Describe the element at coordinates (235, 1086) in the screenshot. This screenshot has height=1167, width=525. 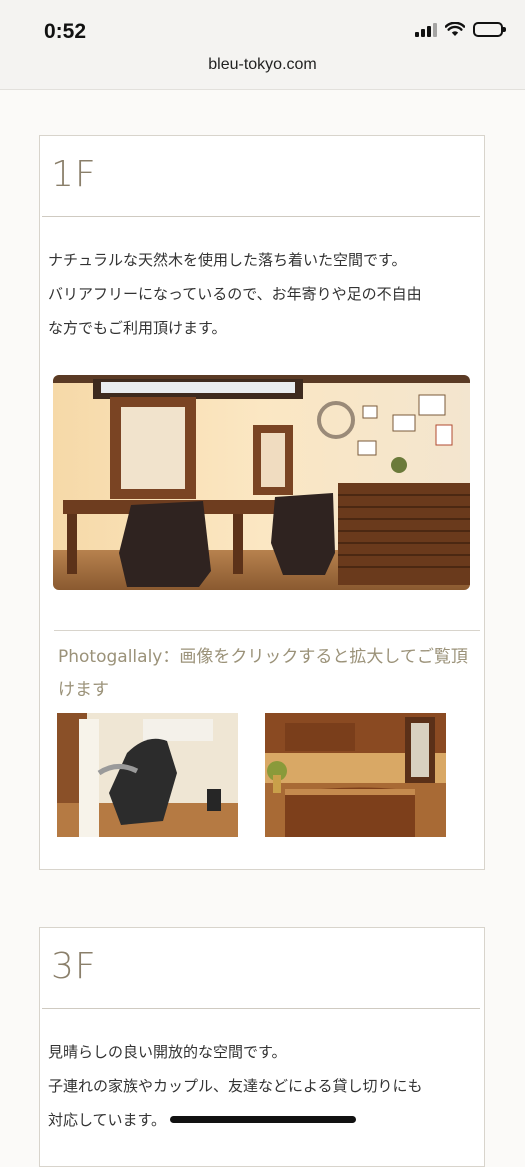
I see `description-line: 子連れの家族やカップル、友達などによる貸し切りにも` at that location.